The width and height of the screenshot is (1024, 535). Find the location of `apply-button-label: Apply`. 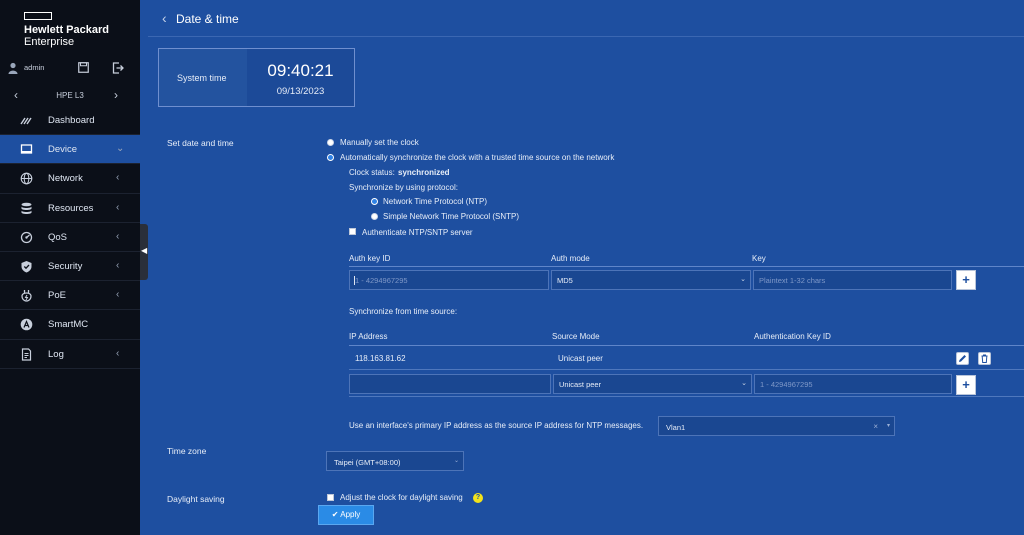

apply-button-label: Apply is located at coordinates (350, 514).